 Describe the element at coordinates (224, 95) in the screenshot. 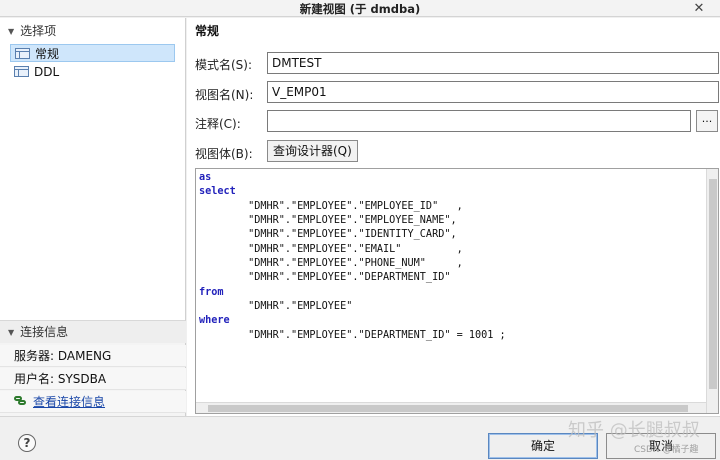

I see `view-name-label: 视图名(N):` at that location.